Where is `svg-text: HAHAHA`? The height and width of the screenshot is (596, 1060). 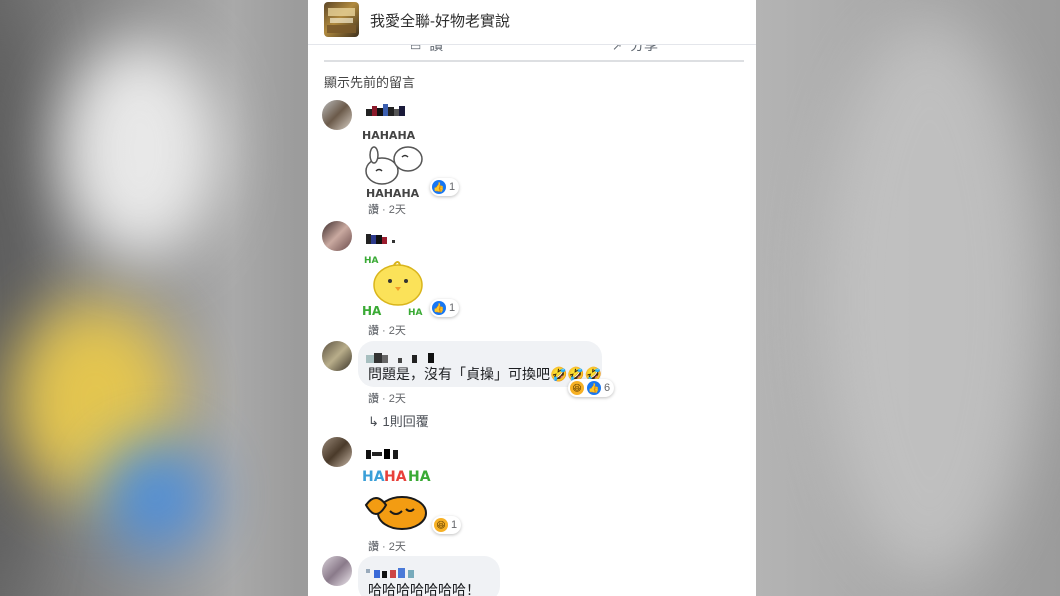
svg-text: HAHAHA is located at coordinates (393, 193).